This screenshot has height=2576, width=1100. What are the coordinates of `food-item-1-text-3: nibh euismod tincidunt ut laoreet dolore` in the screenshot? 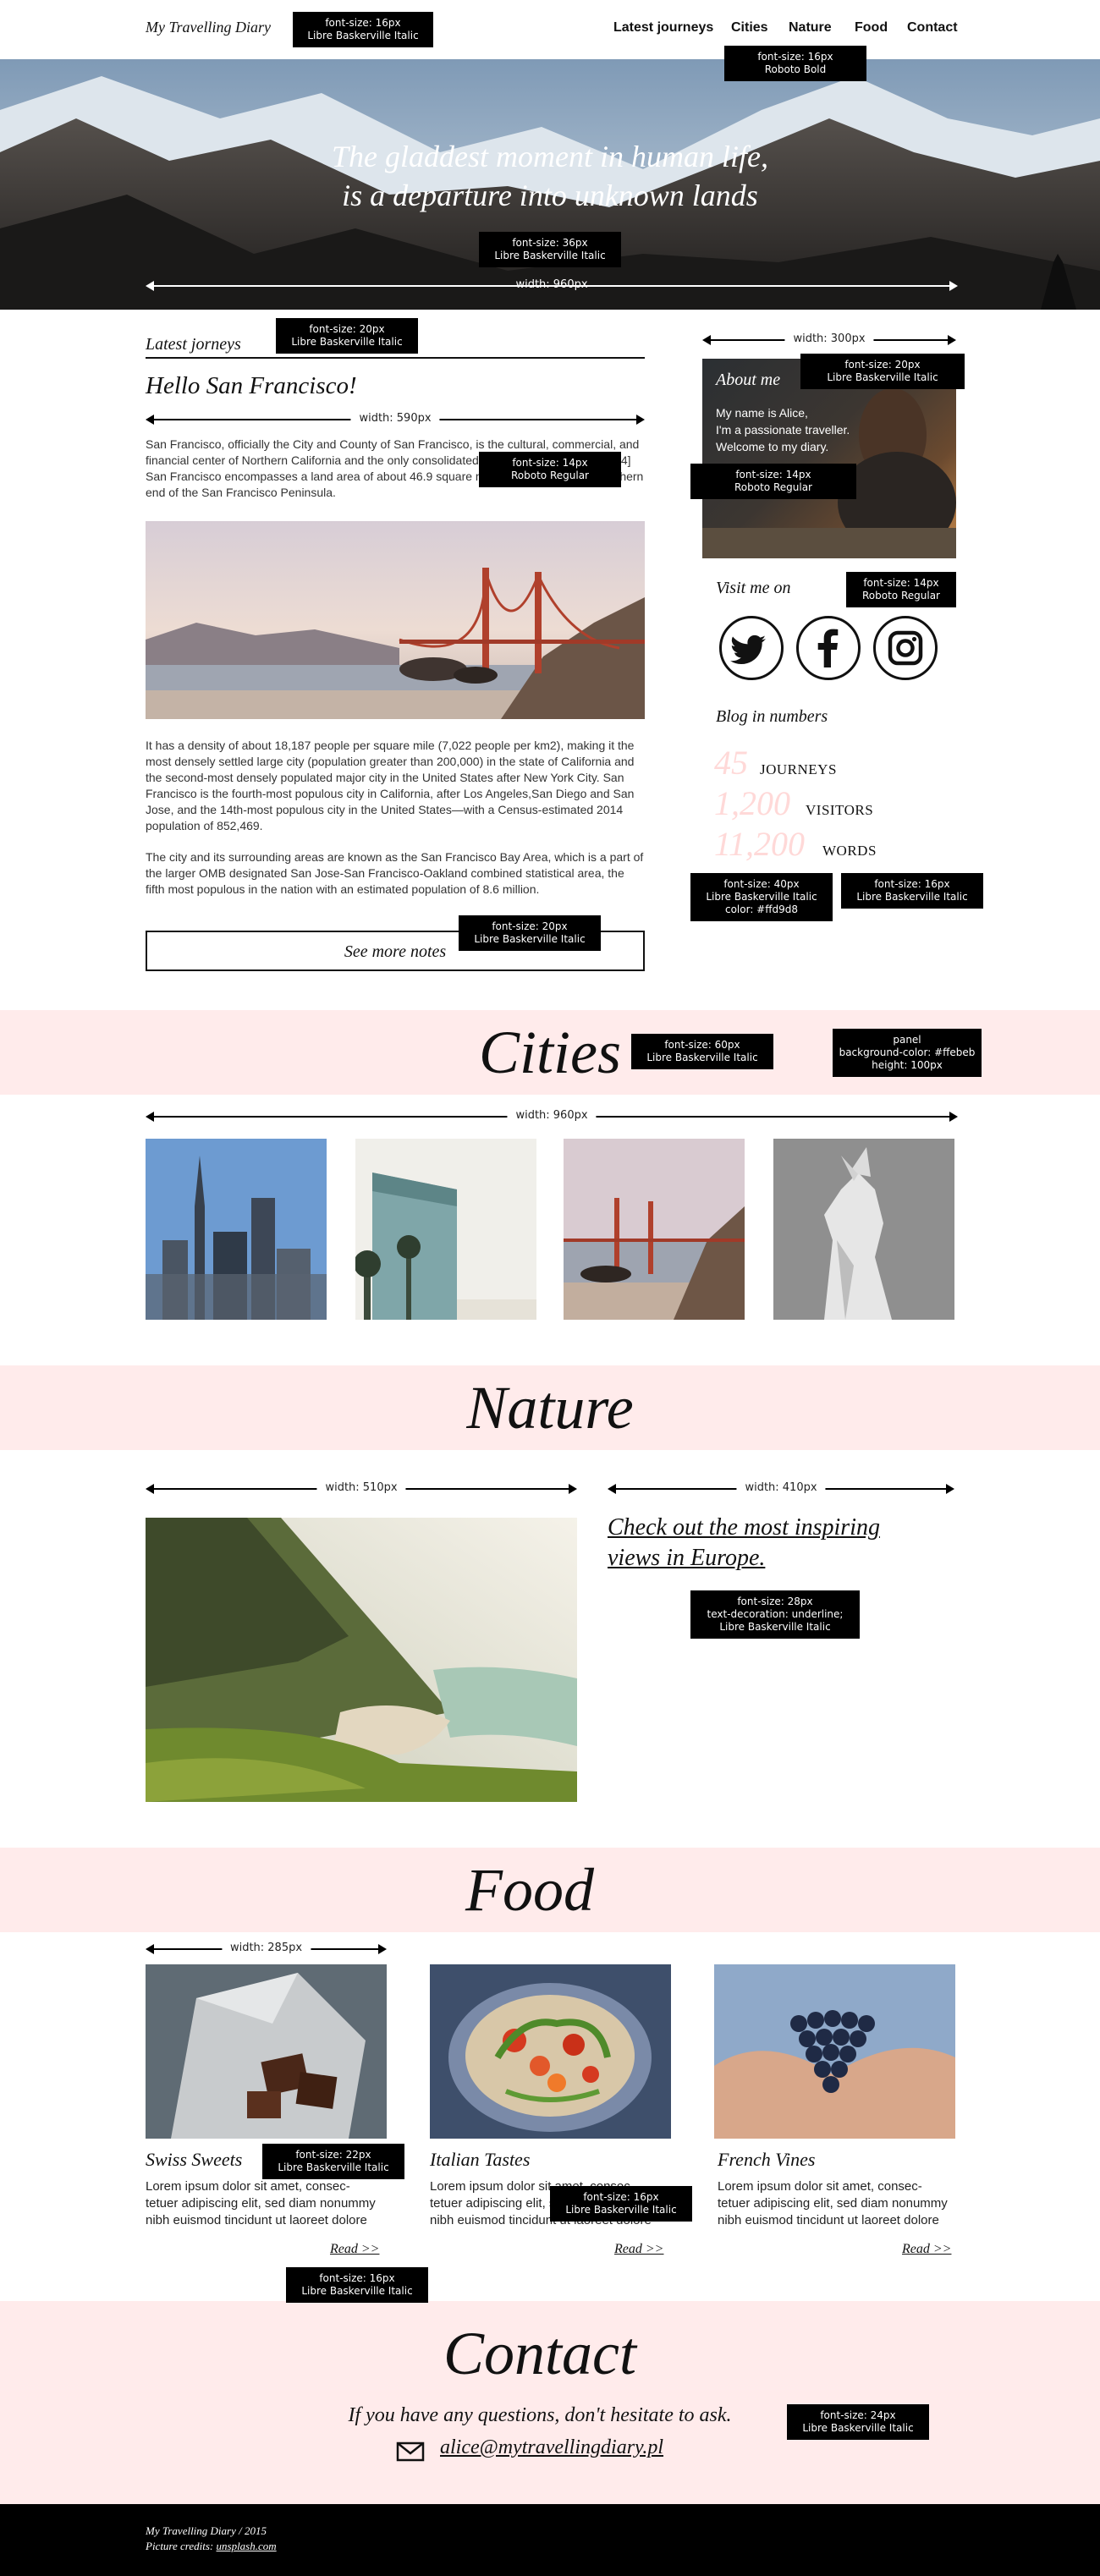 It's located at (256, 2220).